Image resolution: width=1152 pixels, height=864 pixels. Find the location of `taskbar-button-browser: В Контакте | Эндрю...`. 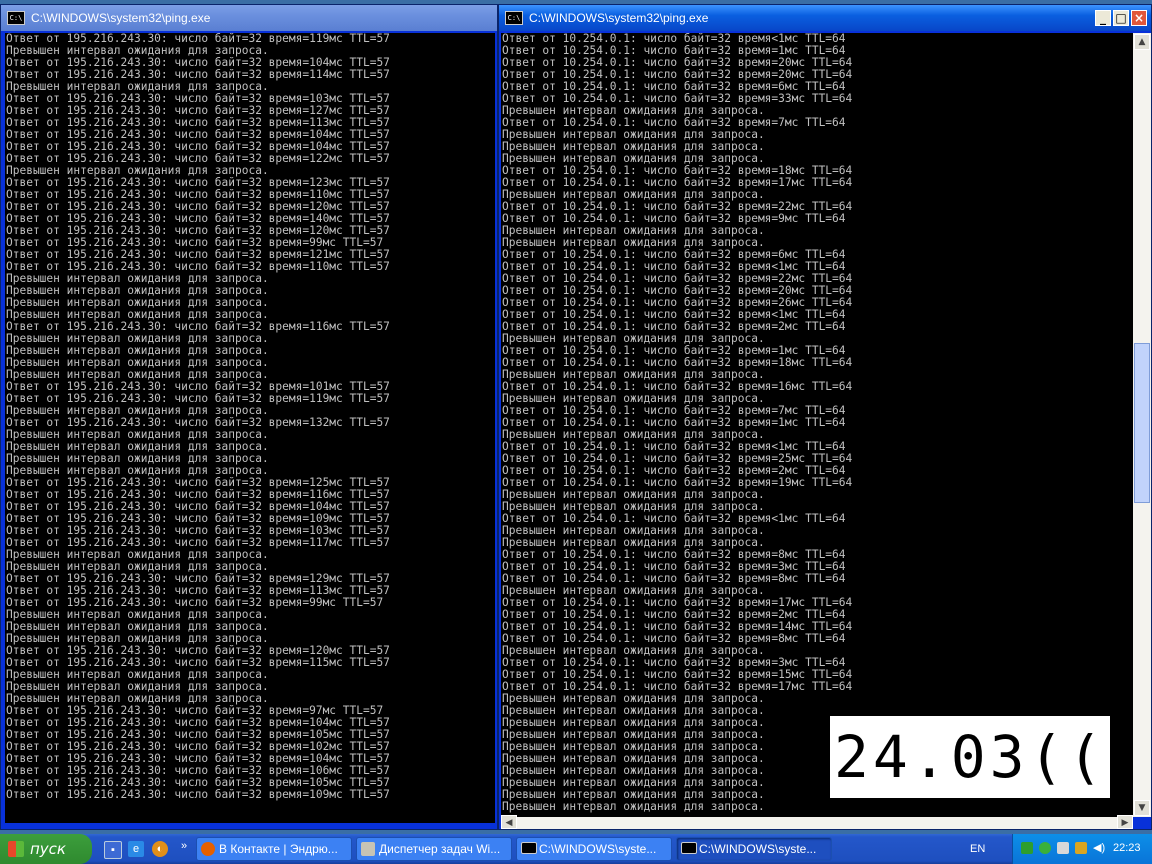

taskbar-button-browser: В Контакте | Эндрю... is located at coordinates (274, 849).